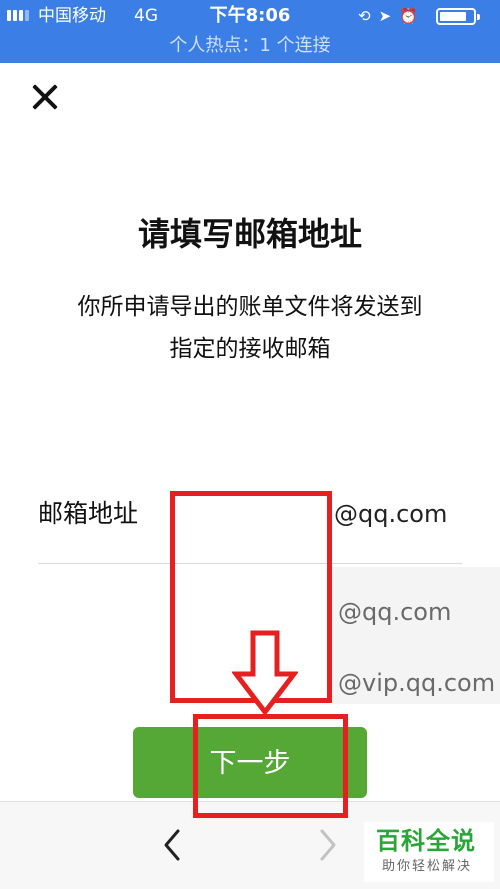  What do you see at coordinates (173, 845) in the screenshot?
I see `back-arrow-icon` at bounding box center [173, 845].